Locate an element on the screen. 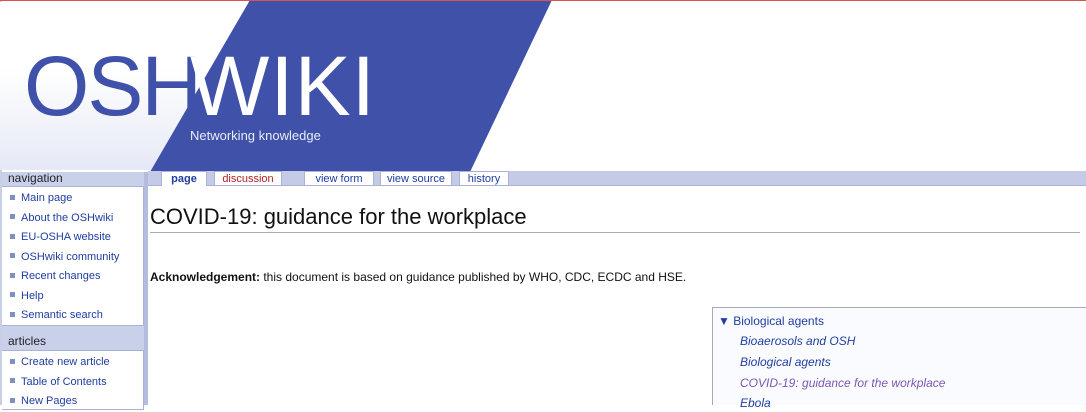 The width and height of the screenshot is (1086, 412). tab-bar is located at coordinates (617, 178).